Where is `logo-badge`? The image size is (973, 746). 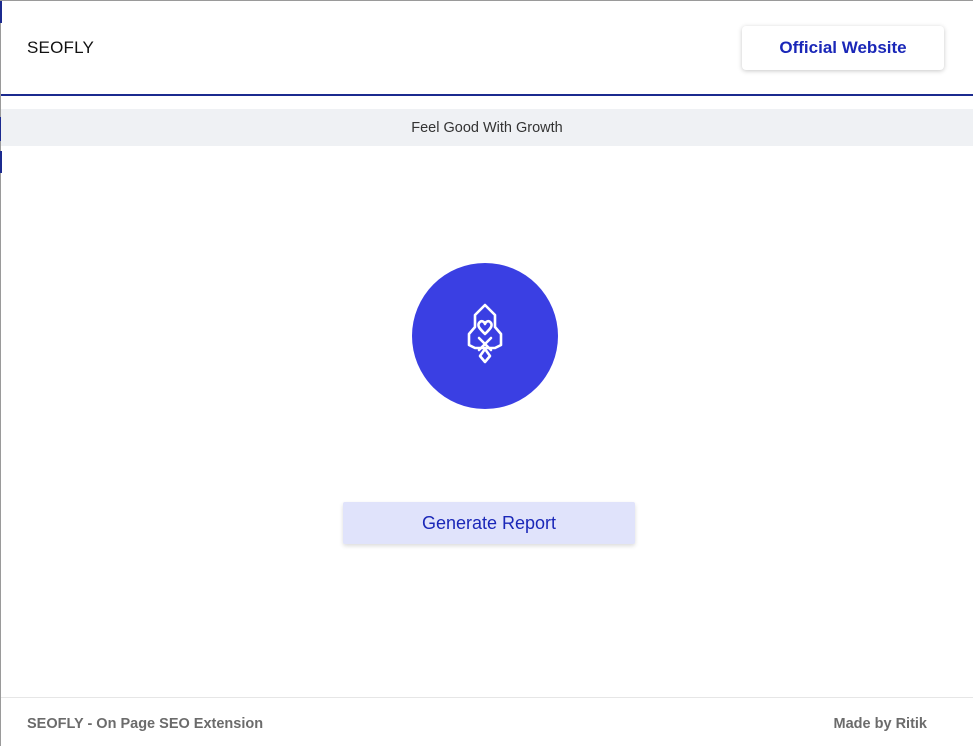 logo-badge is located at coordinates (485, 336).